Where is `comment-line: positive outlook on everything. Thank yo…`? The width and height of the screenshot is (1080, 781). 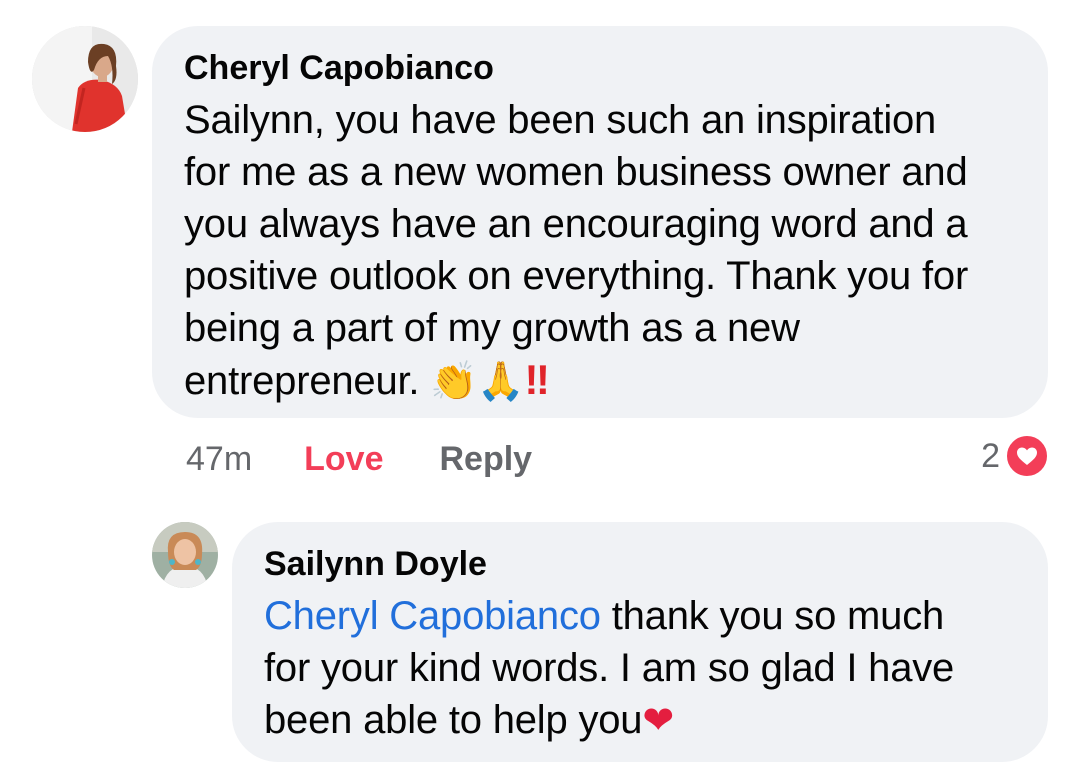 comment-line: positive outlook on everything. Thank yo… is located at coordinates (576, 276).